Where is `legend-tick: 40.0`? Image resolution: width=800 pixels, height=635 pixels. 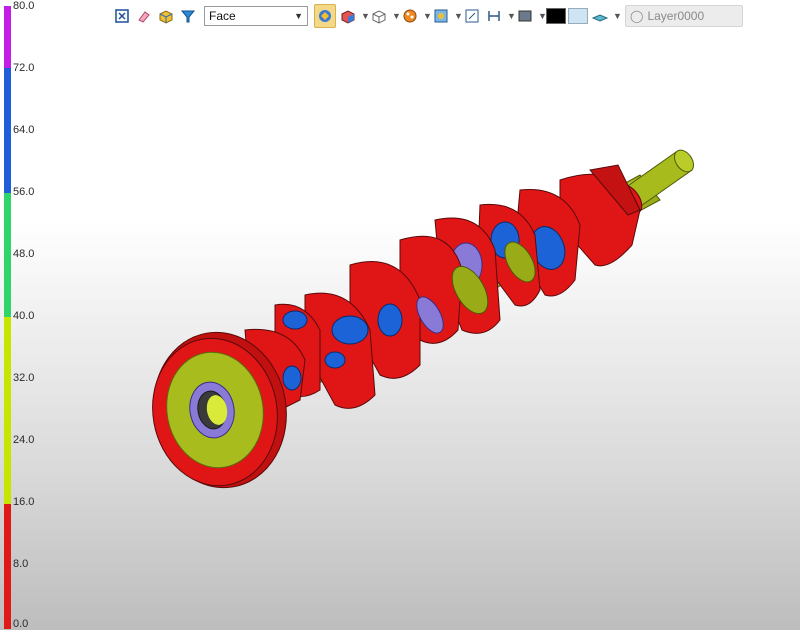
legend-tick: 40.0 is located at coordinates (24, 316).